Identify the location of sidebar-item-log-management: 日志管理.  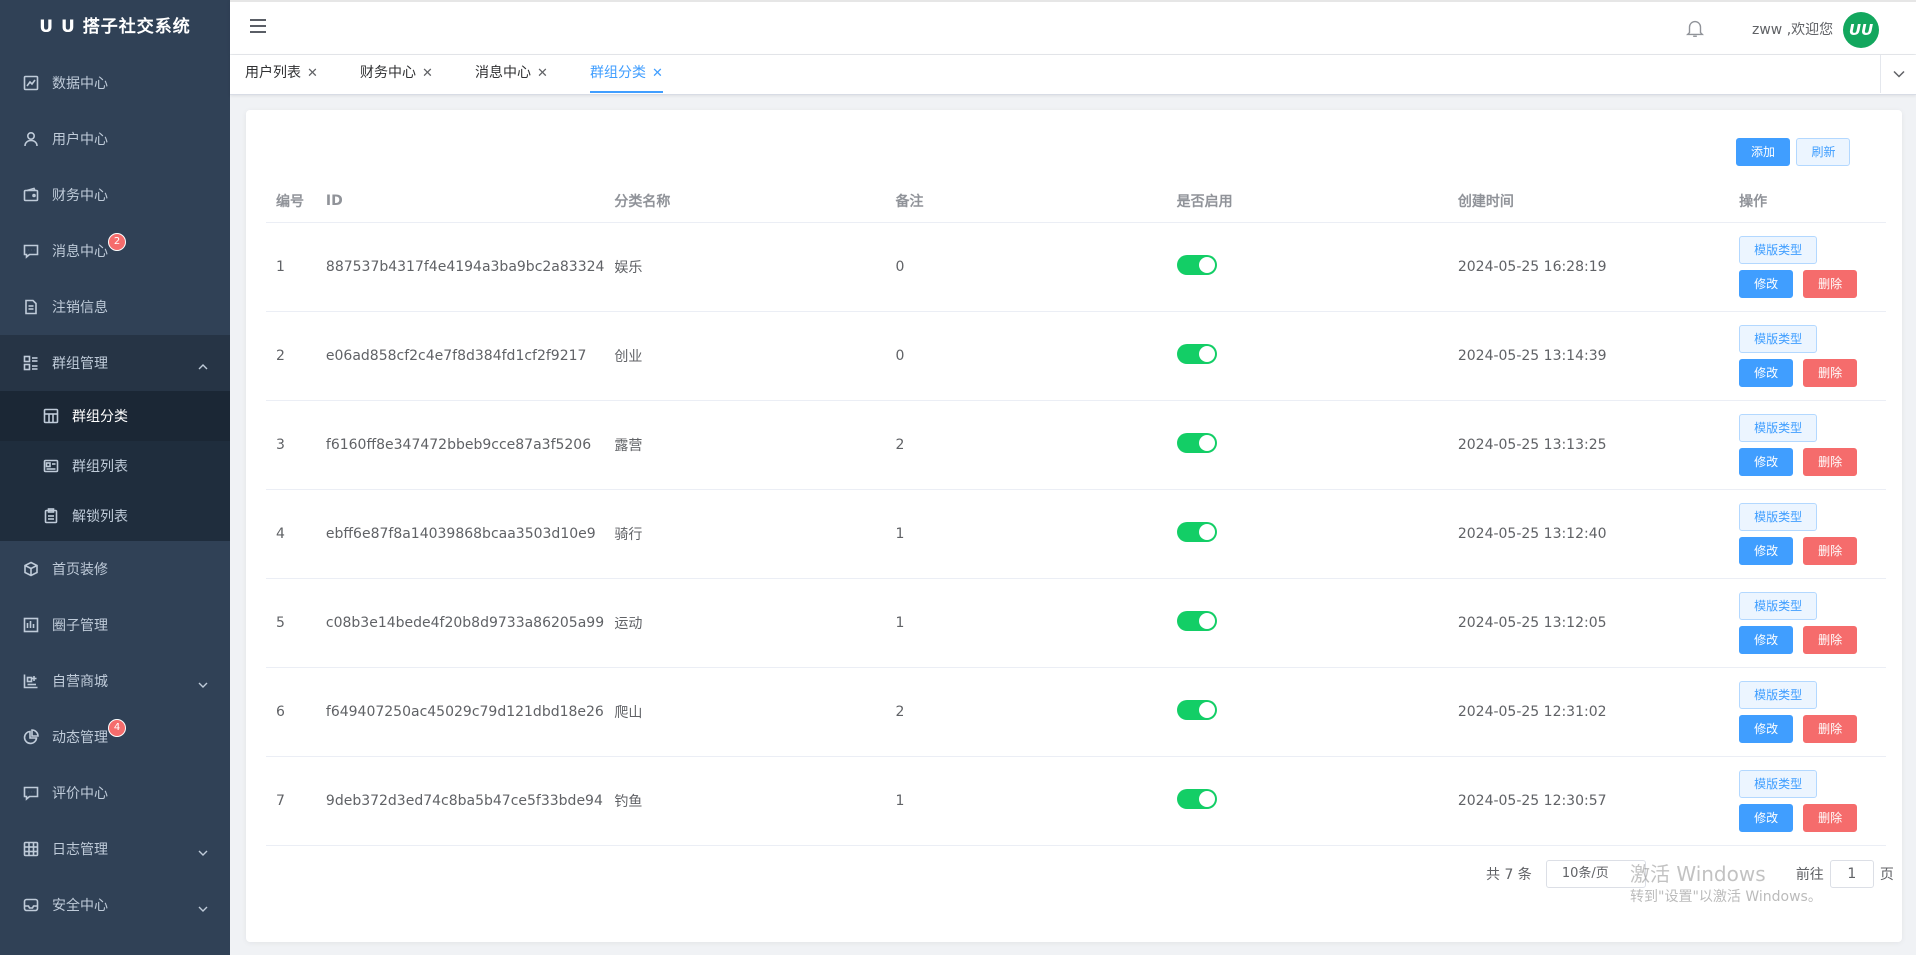
(115, 849).